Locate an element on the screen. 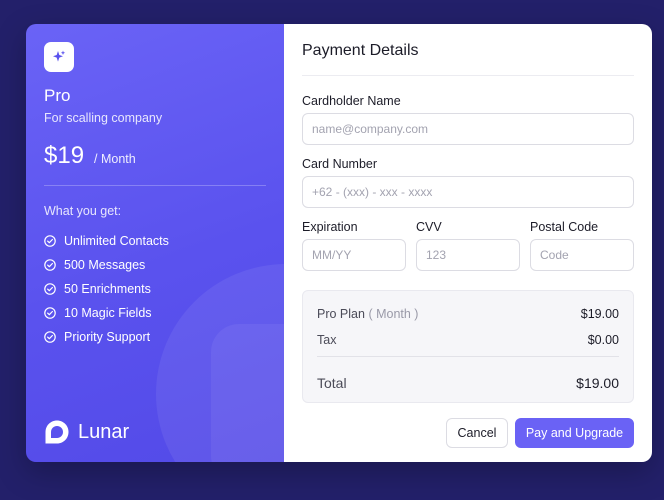 The image size is (664, 500). summary-tax-row: Tax $0.00 is located at coordinates (468, 340).